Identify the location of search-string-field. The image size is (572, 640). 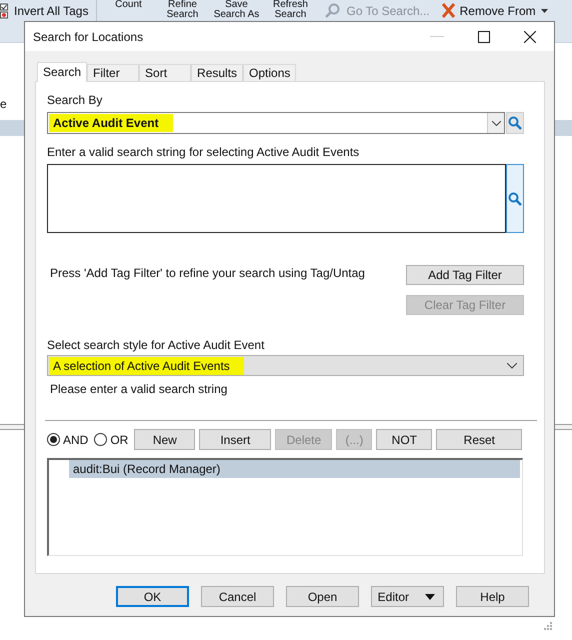
(276, 198).